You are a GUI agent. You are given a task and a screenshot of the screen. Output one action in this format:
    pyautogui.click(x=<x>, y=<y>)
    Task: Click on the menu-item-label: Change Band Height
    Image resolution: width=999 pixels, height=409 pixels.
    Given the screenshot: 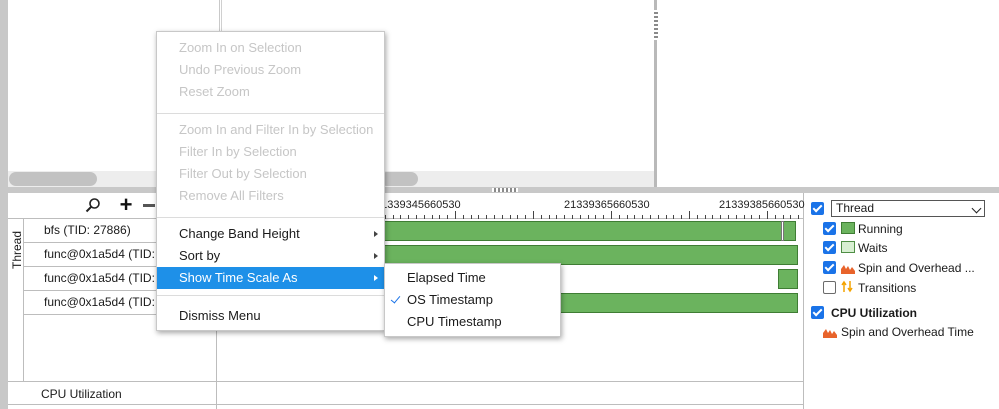 What is the action you would take?
    pyautogui.click(x=239, y=233)
    